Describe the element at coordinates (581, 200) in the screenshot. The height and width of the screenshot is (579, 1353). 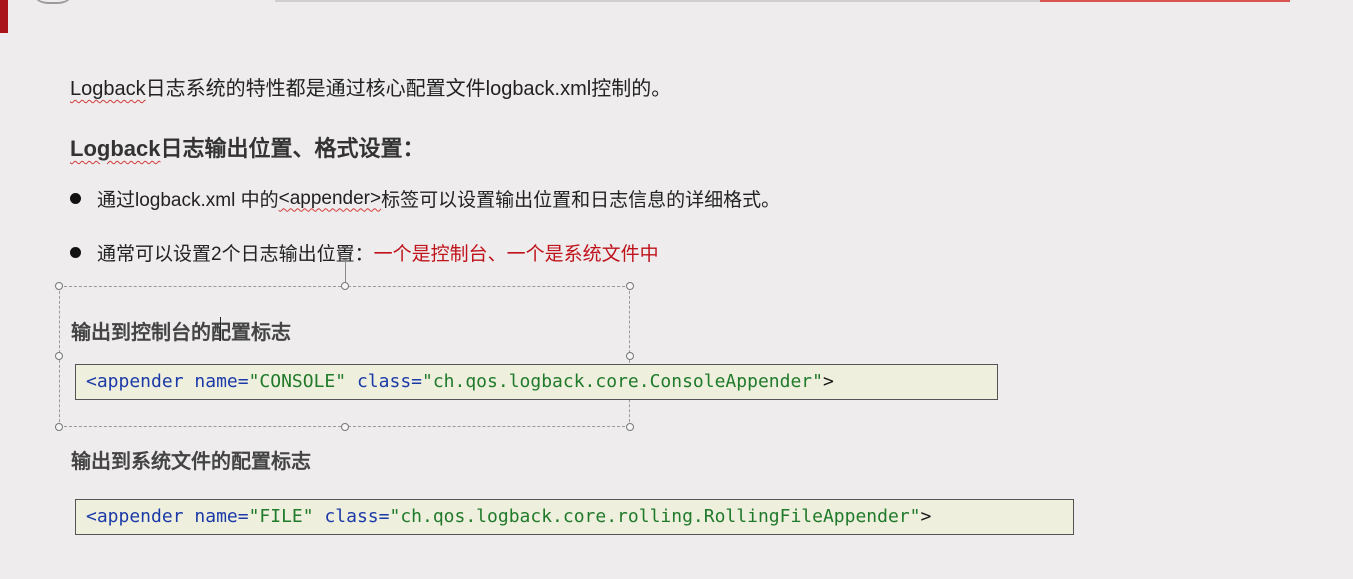
I see `bullet-suffix: 标签可以设置输出位置和日志信息的详细格式。` at that location.